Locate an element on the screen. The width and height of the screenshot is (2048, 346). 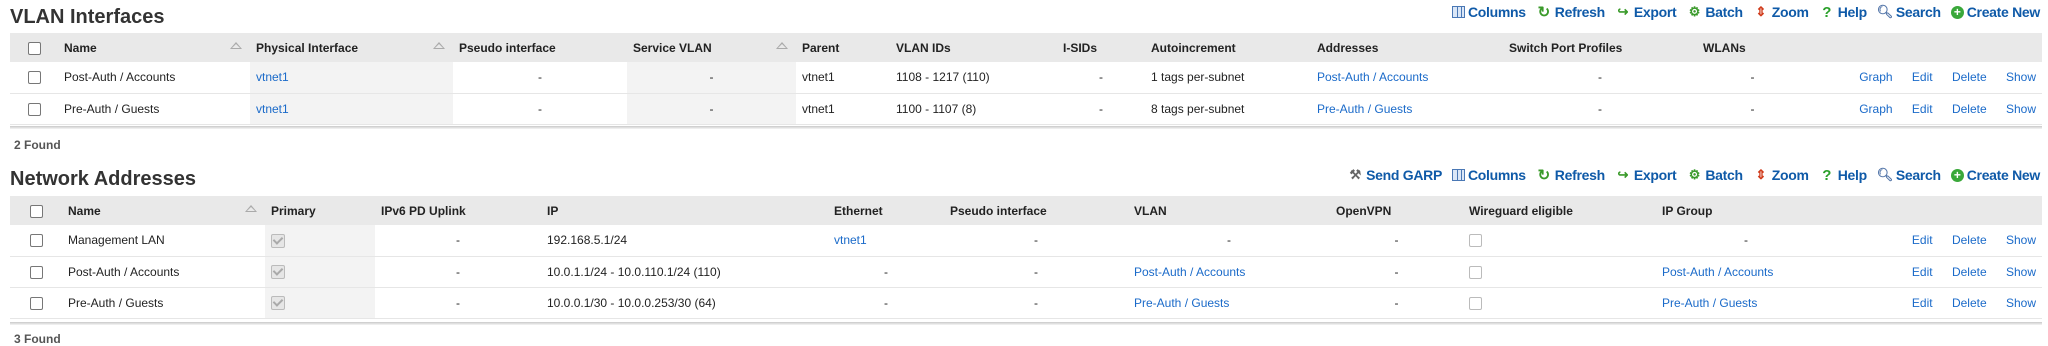
create-new-icon: + is located at coordinates (1957, 12).